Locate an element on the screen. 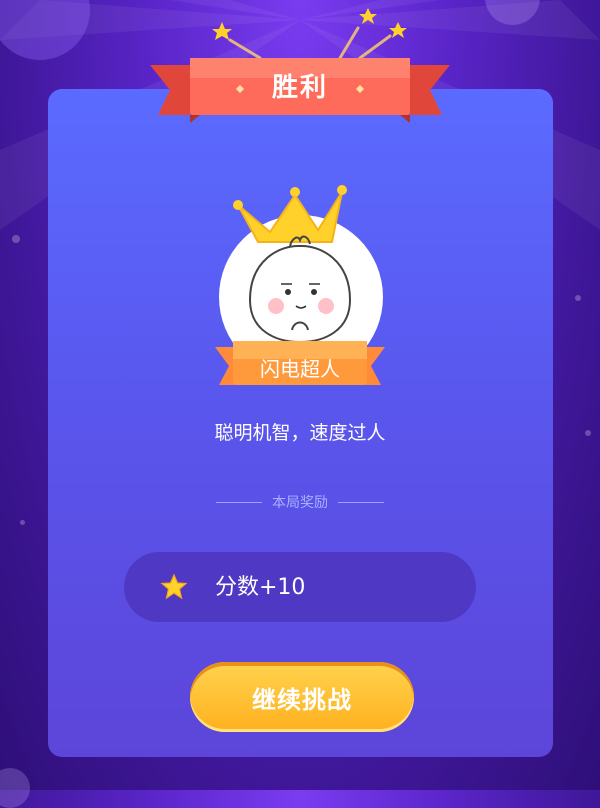 This screenshot has height=808, width=600. reward-item-text: 分数+10 is located at coordinates (260, 587).